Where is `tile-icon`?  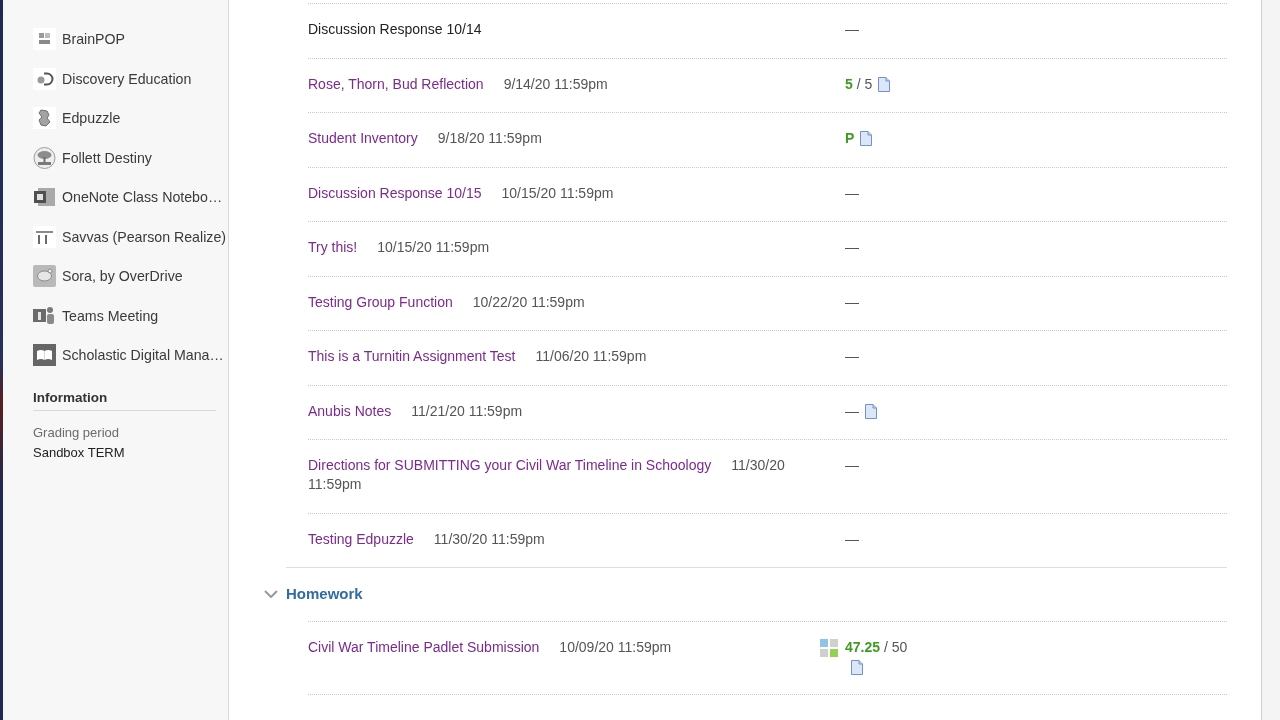
tile-icon is located at coordinates (44, 39).